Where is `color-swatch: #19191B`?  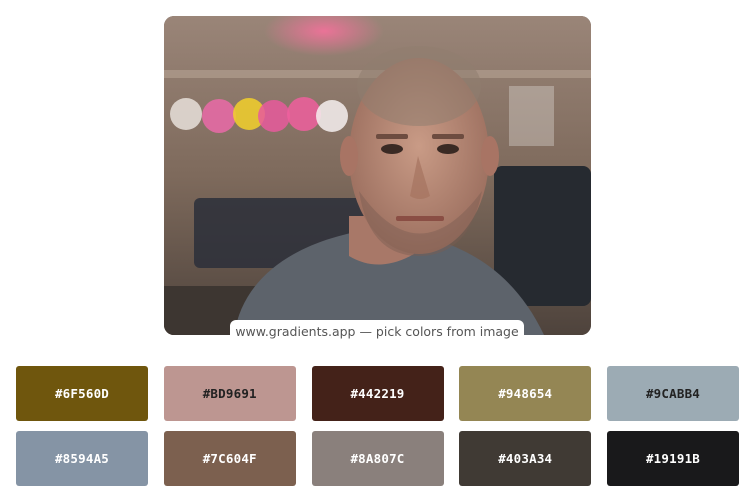
color-swatch: #19191B is located at coordinates (673, 458).